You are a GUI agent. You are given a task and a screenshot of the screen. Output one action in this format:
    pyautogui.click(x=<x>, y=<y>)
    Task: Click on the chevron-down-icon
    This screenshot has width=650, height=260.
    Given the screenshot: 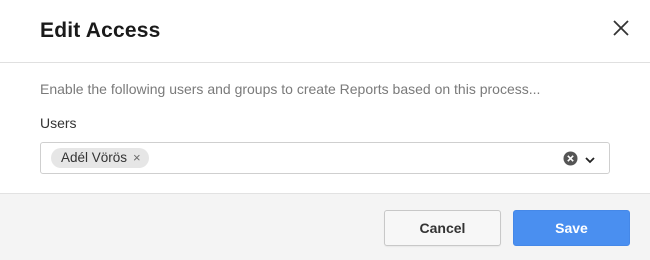 What is the action you would take?
    pyautogui.click(x=590, y=159)
    